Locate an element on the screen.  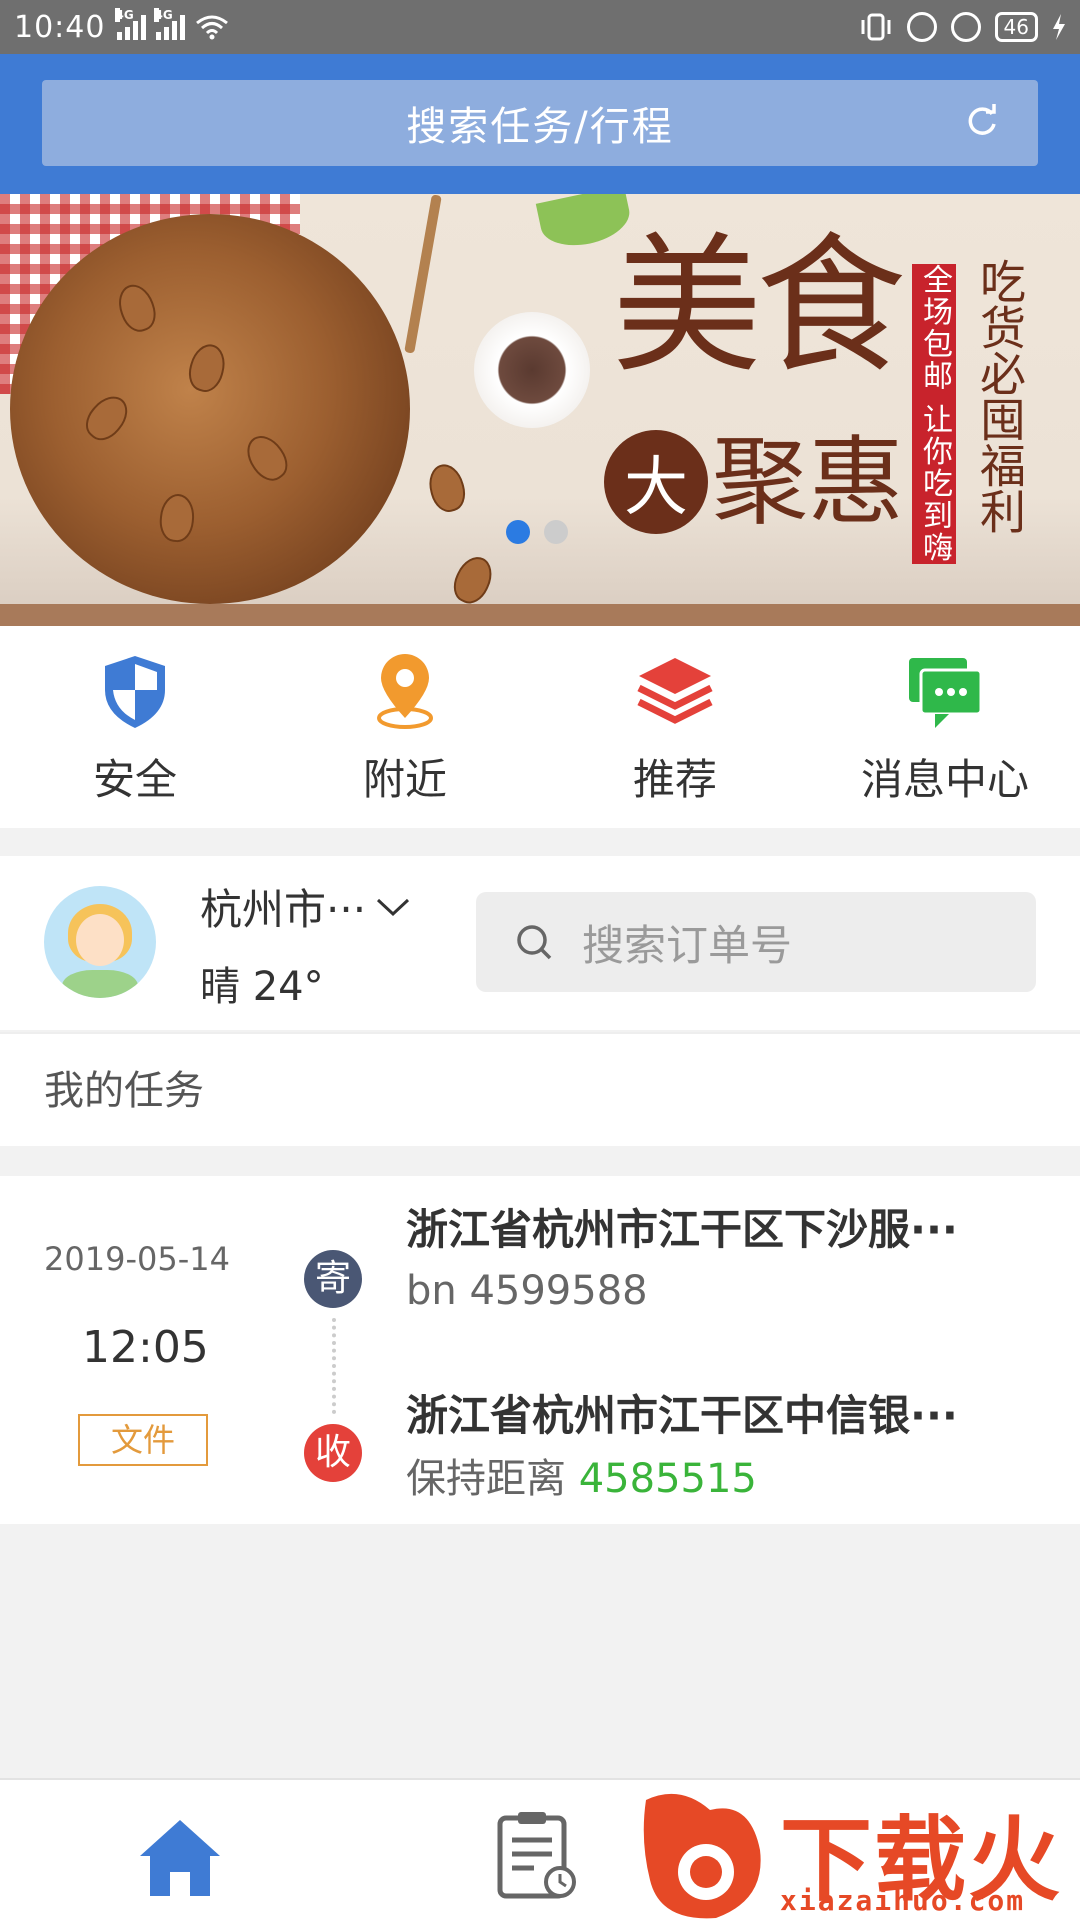
wifi-icon is located at coordinates (212, 27).